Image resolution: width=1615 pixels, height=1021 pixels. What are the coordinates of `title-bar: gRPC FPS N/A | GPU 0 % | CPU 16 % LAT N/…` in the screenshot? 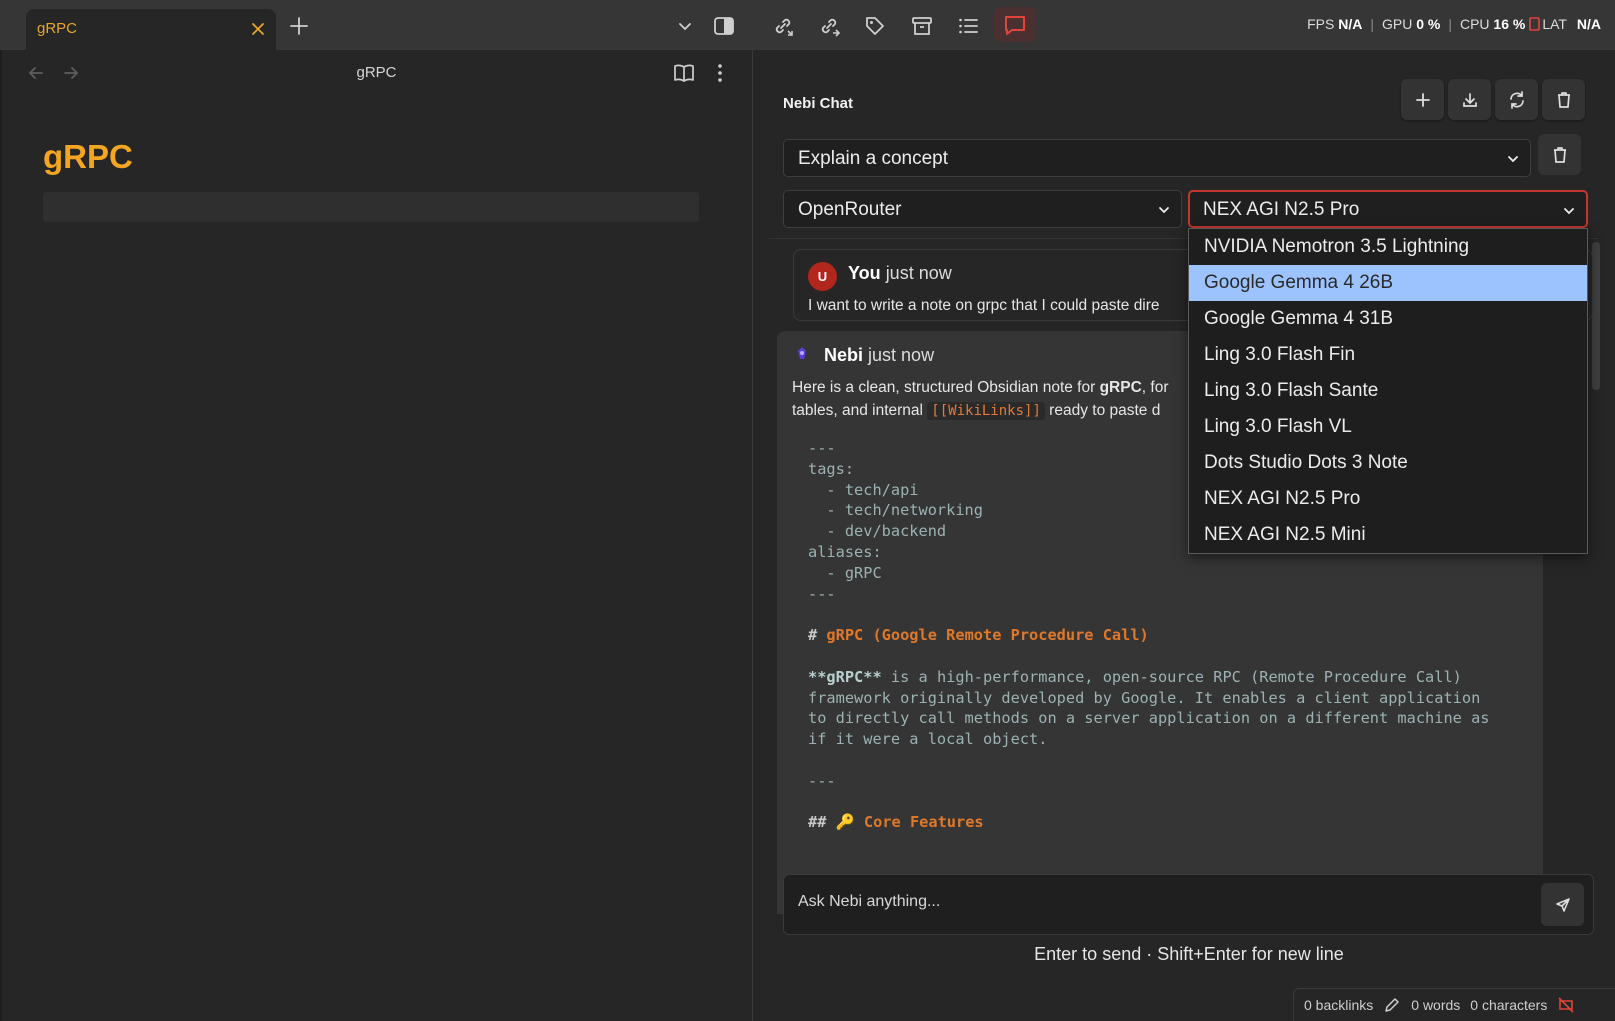 It's located at (807, 25).